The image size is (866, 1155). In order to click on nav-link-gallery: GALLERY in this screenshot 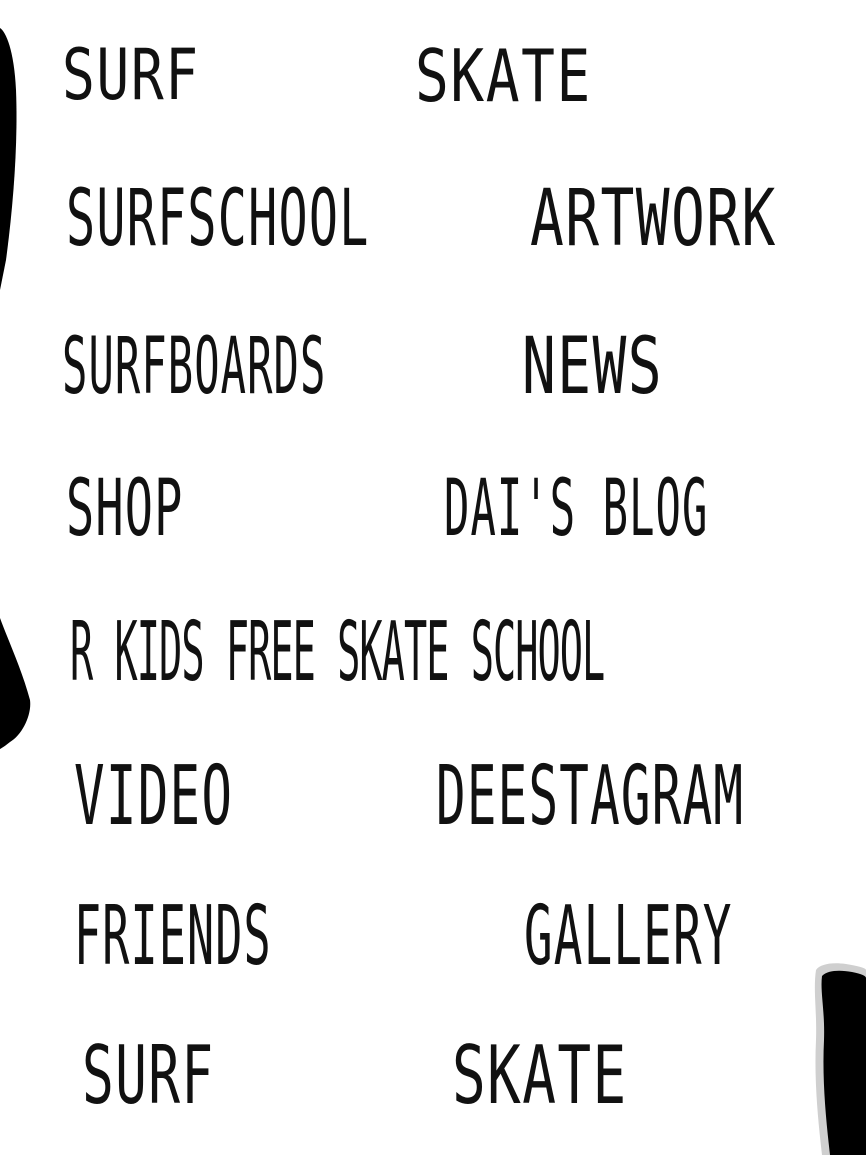, I will do `click(628, 937)`.